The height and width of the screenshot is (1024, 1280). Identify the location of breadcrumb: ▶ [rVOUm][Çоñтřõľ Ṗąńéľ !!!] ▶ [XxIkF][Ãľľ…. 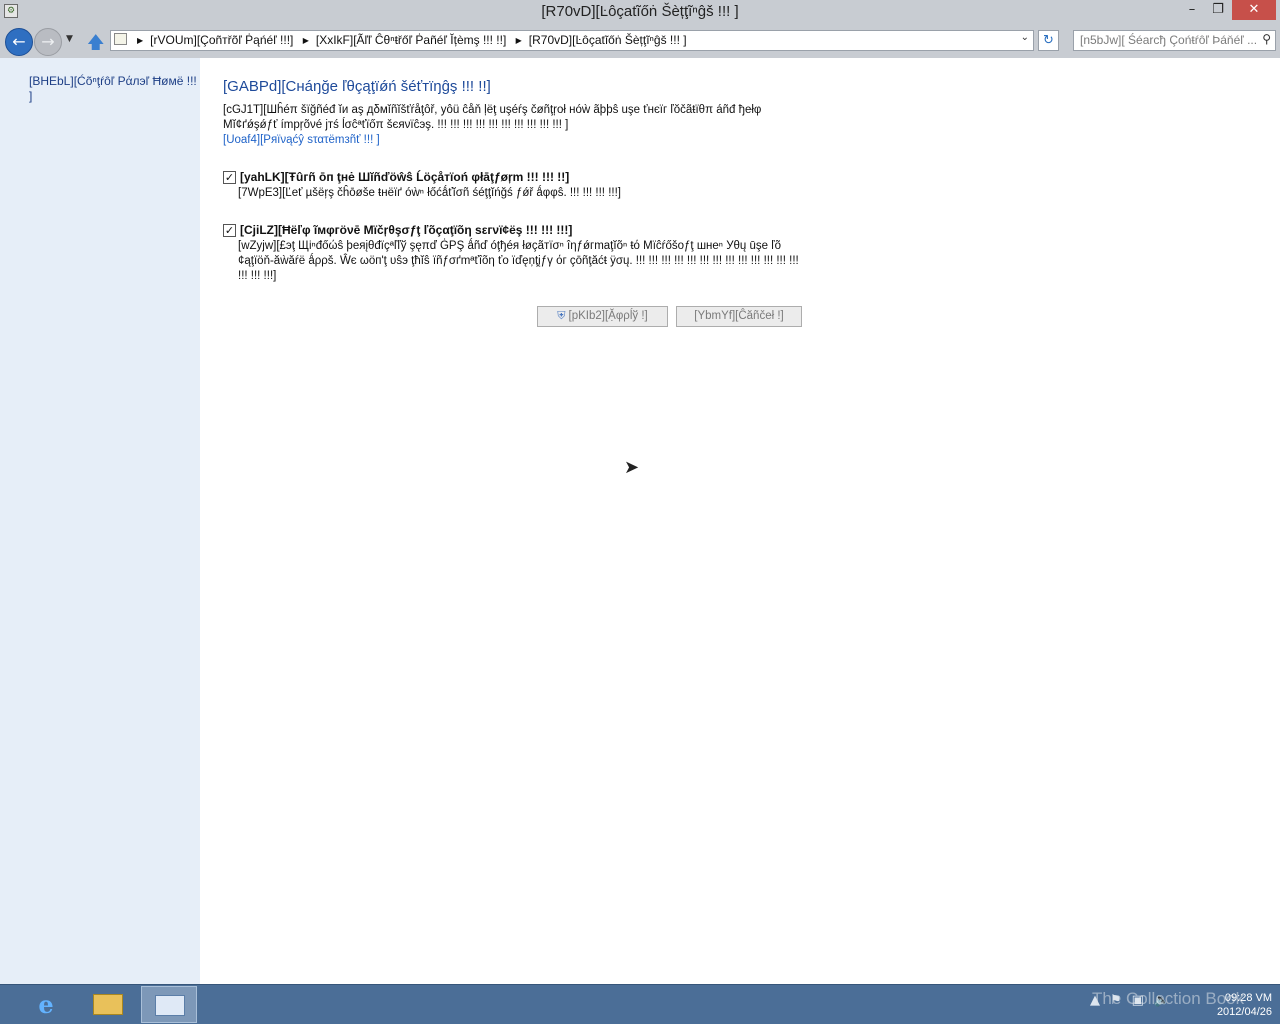
(409, 40).